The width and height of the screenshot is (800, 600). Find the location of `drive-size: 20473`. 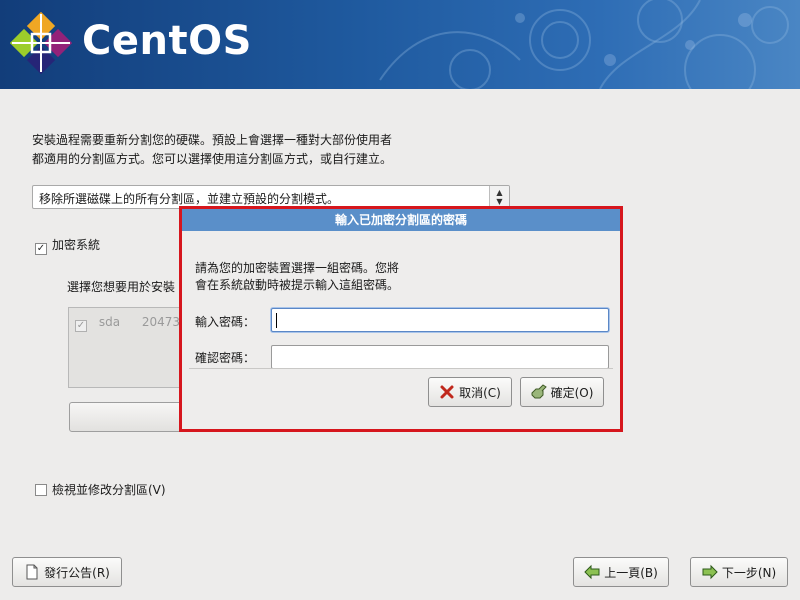

drive-size: 20473 is located at coordinates (161, 322).